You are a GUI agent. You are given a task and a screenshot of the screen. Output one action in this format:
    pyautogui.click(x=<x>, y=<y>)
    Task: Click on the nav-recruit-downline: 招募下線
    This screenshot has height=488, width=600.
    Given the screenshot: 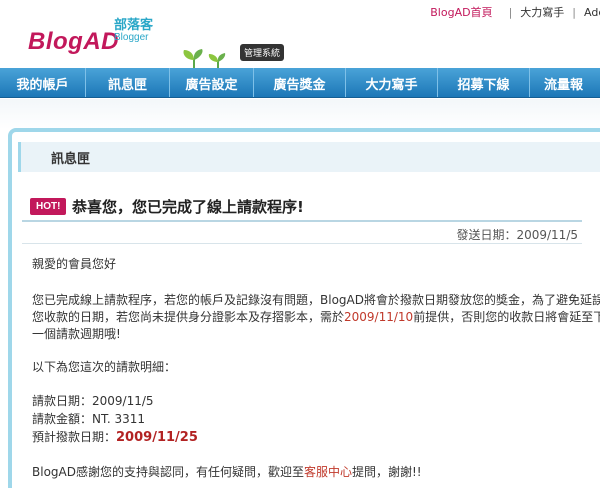 What is the action you would take?
    pyautogui.click(x=484, y=82)
    